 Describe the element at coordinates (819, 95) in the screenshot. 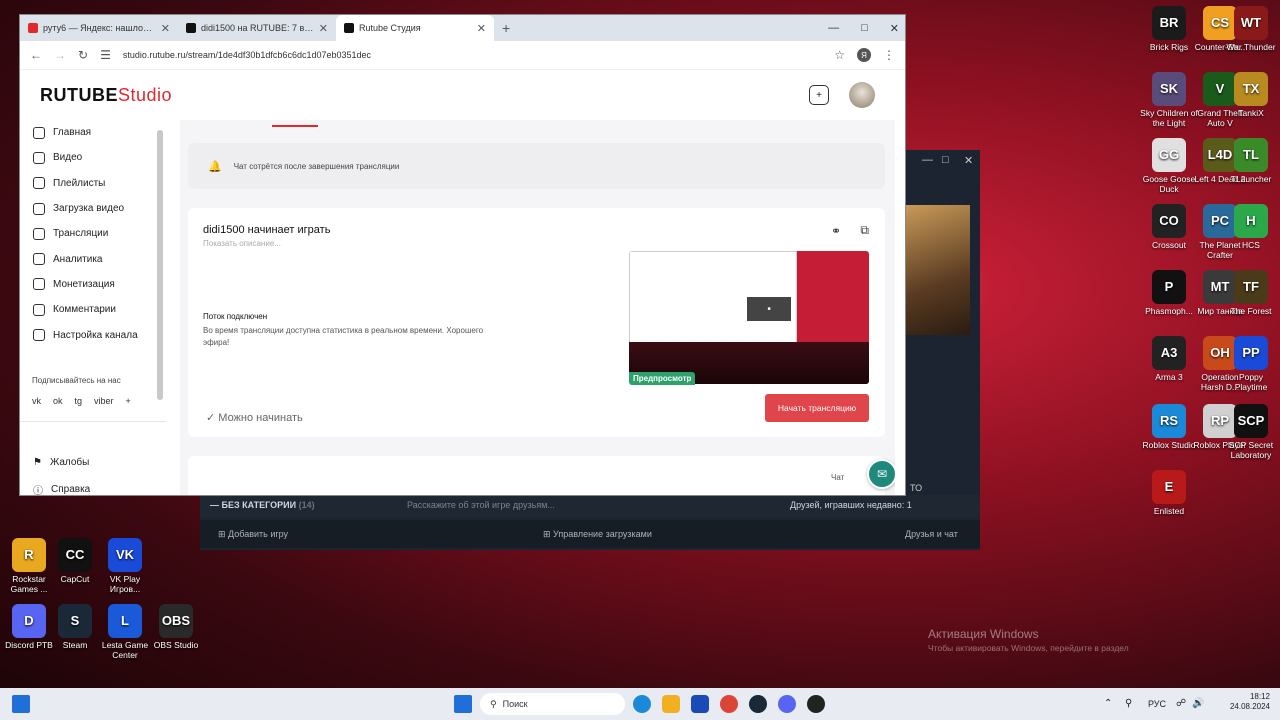

I see `add-content-icon: +` at that location.